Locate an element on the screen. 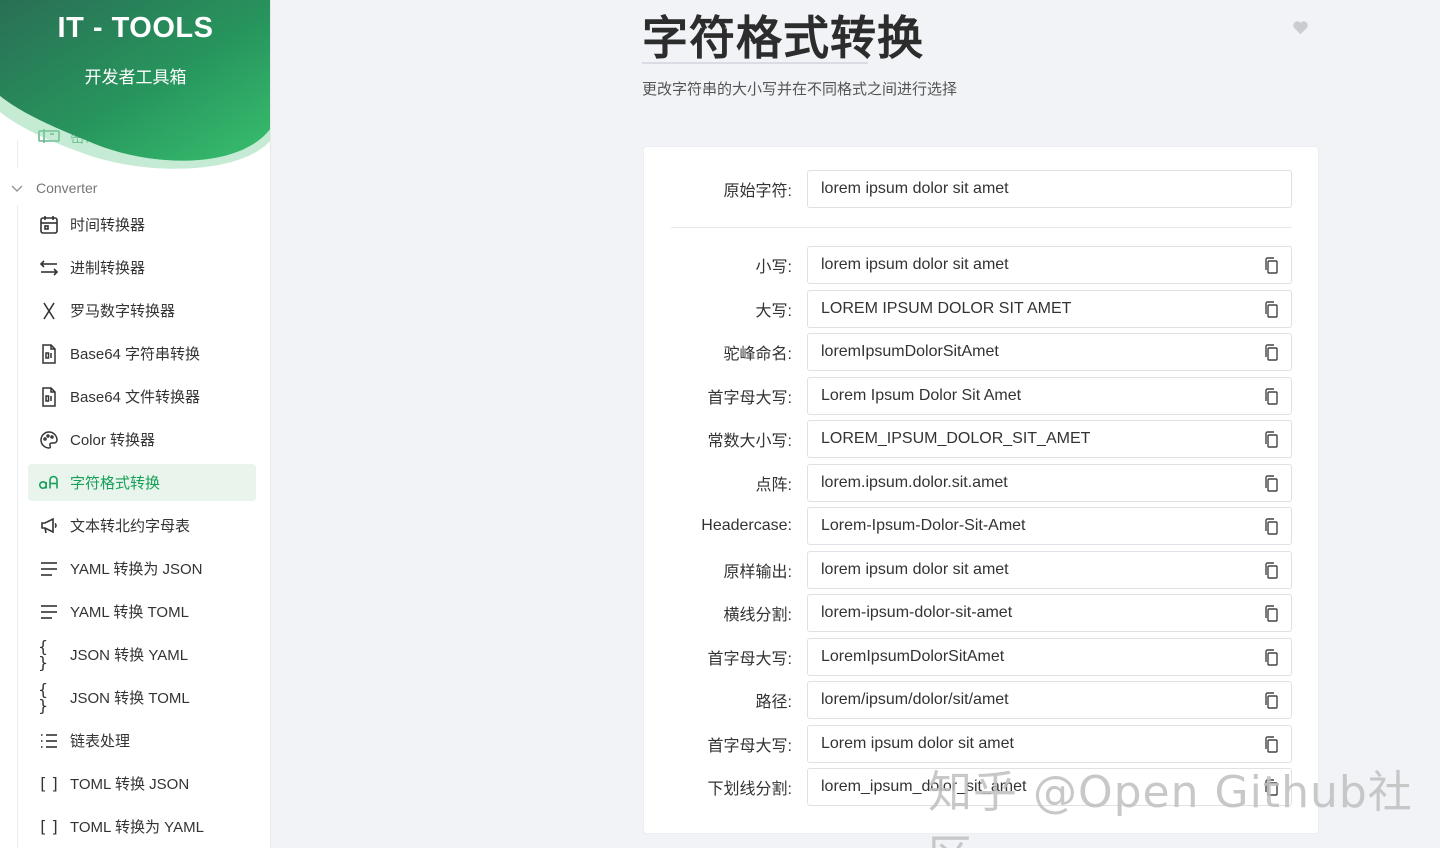 The width and height of the screenshot is (1440, 848). sidebar-item-date-converter: 时间转换器 is located at coordinates (142, 224).